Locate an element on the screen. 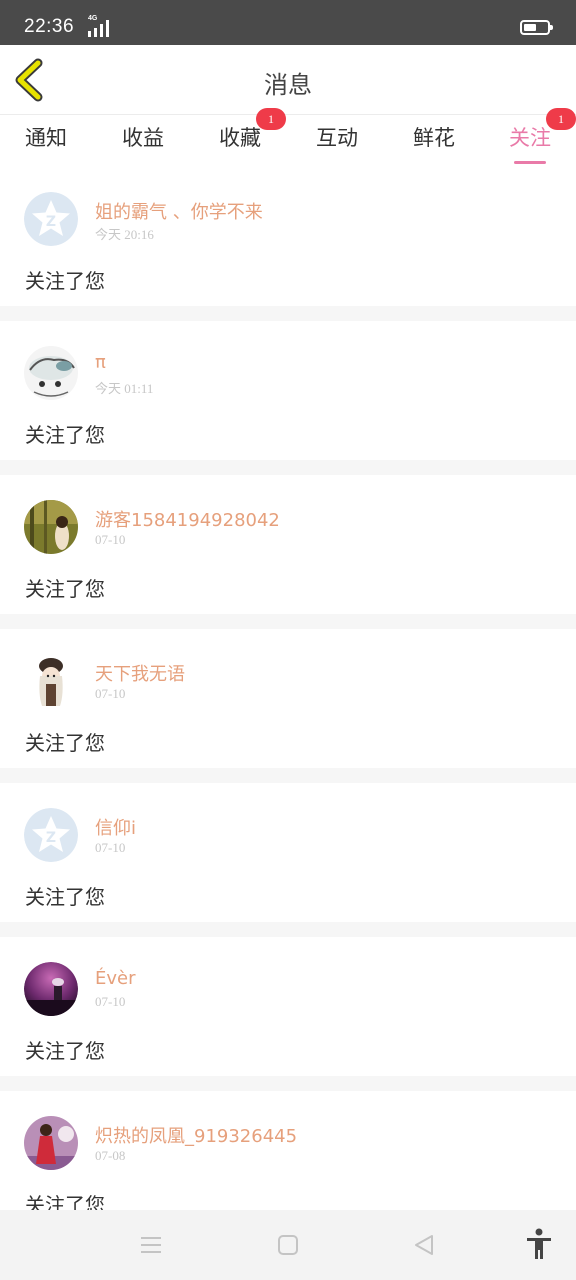  accessibility-icon is located at coordinates (539, 1243).